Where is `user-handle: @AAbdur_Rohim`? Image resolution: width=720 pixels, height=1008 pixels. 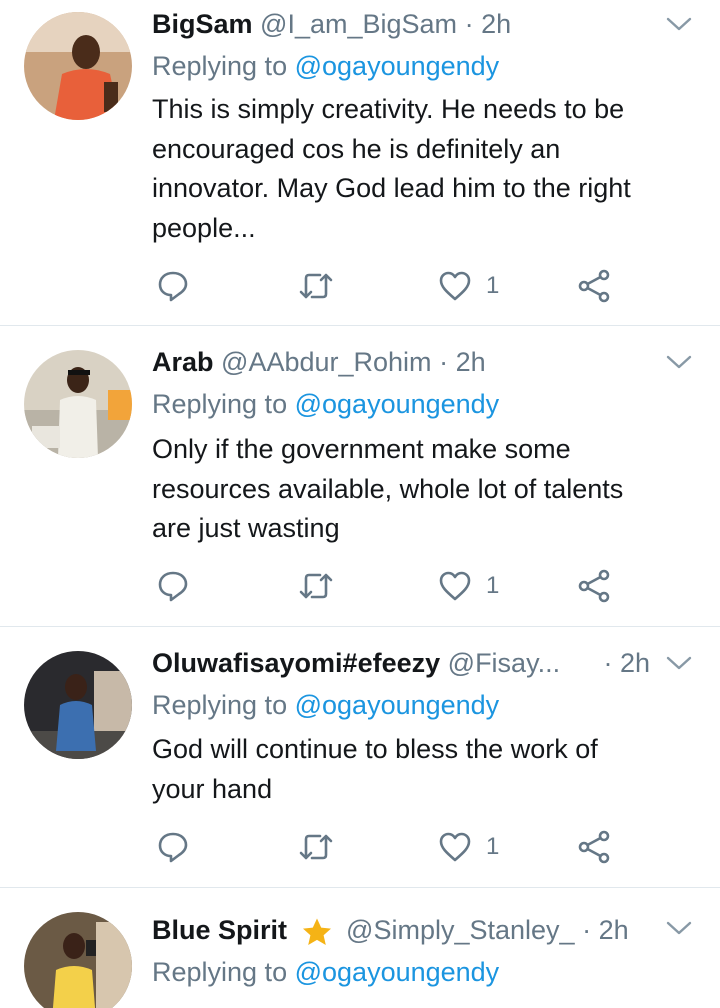
user-handle: @AAbdur_Rohim is located at coordinates (326, 362).